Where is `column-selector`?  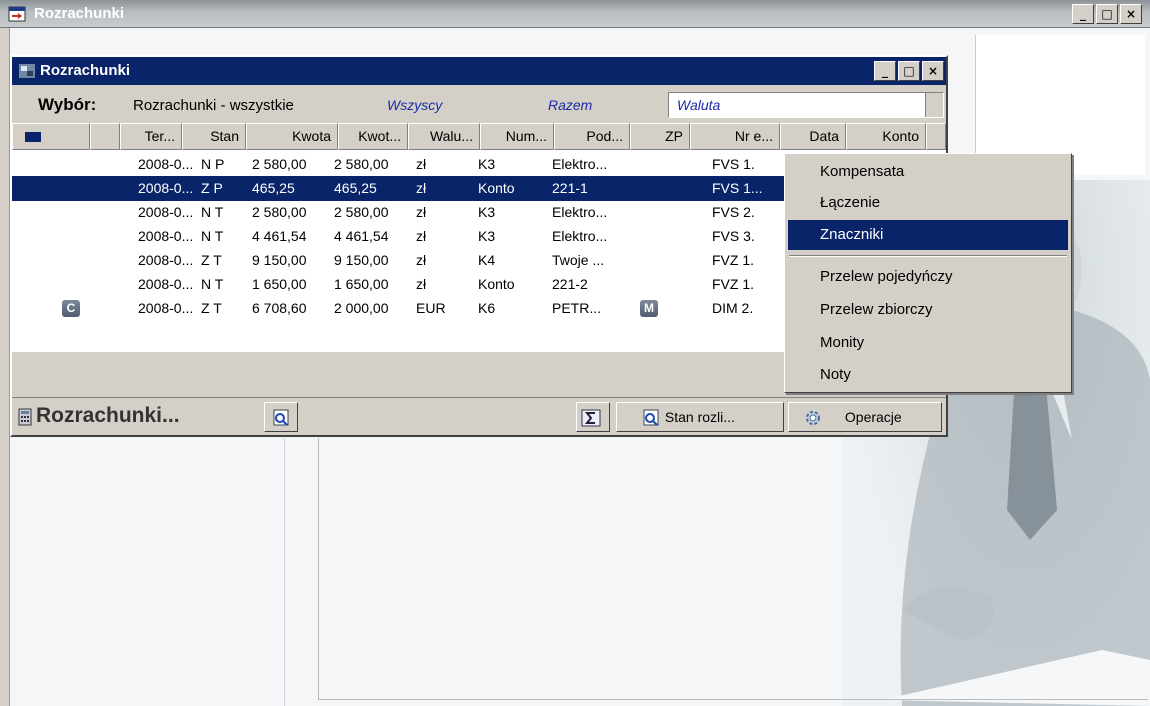
column-selector is located at coordinates (51, 136).